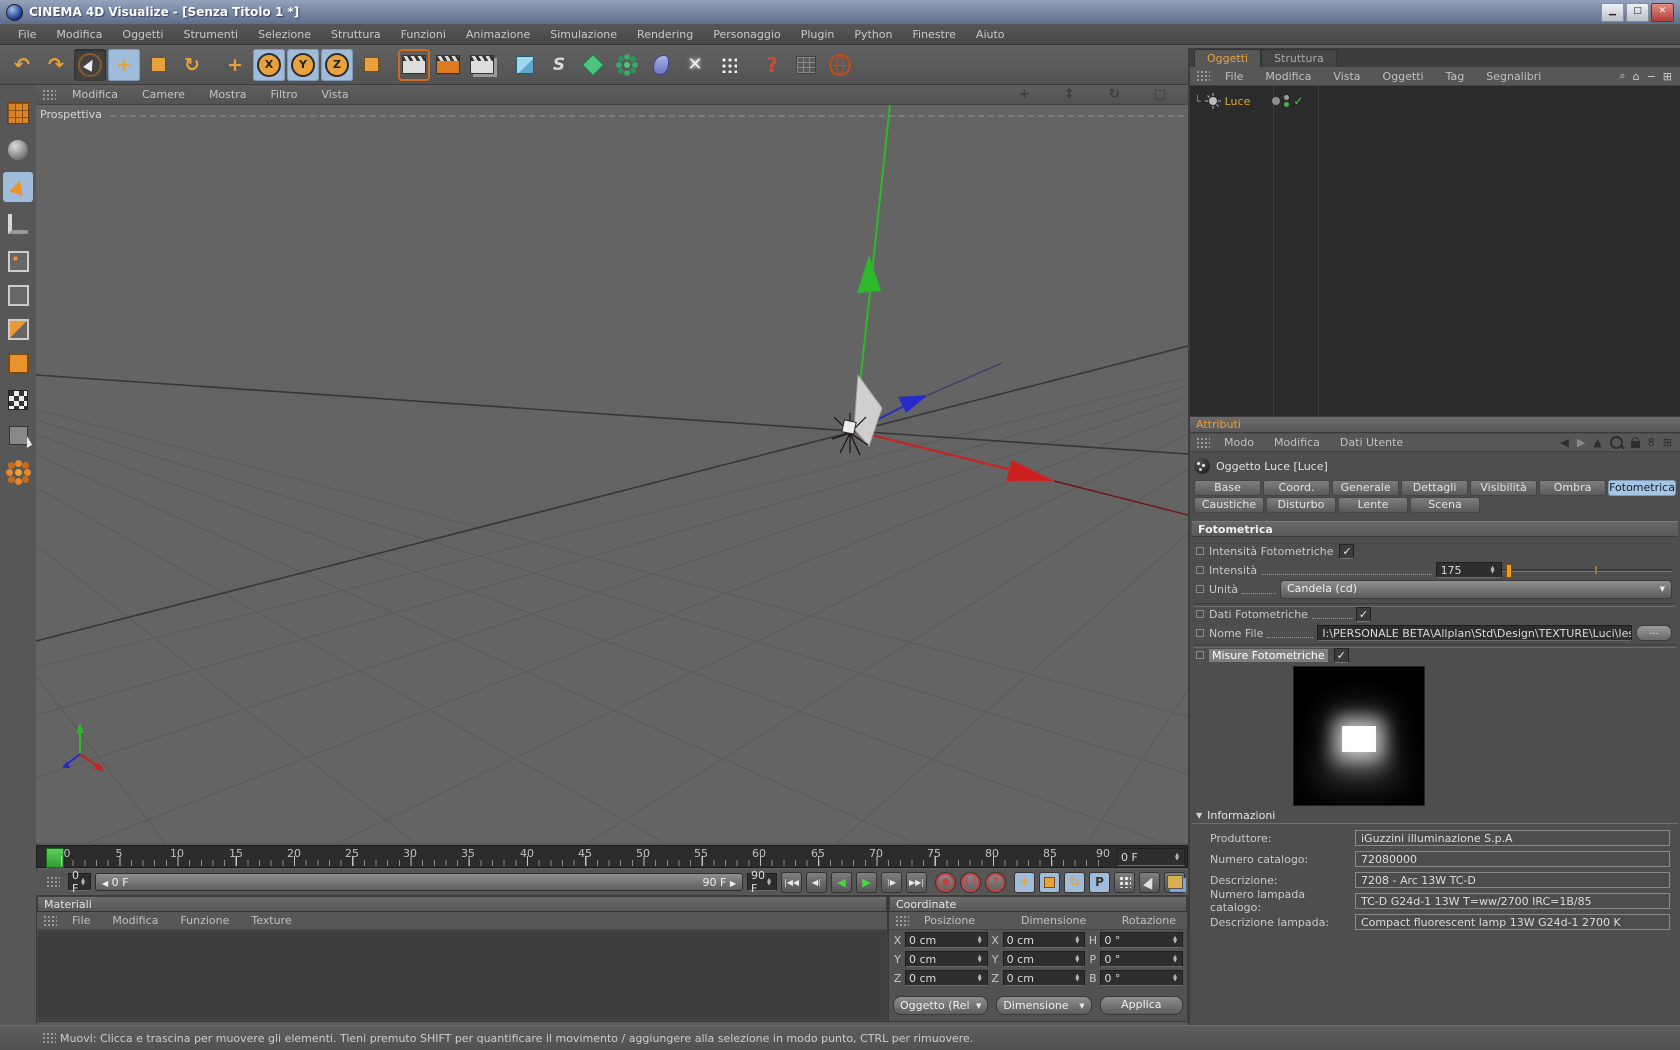 This screenshot has height=1050, width=1680. I want to click on materials-title: Materiali, so click(462, 904).